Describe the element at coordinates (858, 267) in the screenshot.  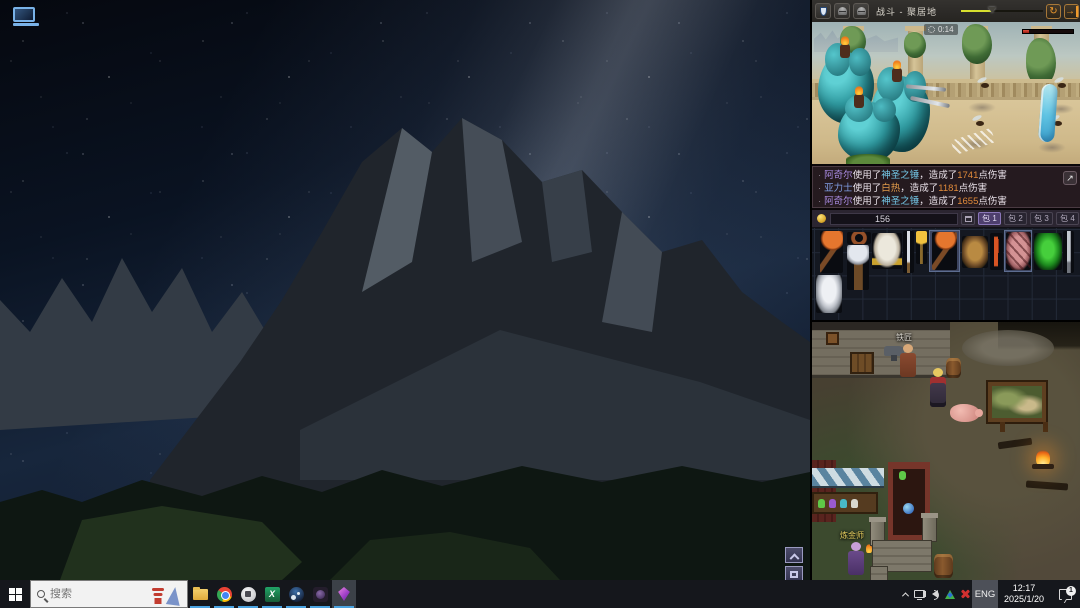
I see `item-spiked-mace` at that location.